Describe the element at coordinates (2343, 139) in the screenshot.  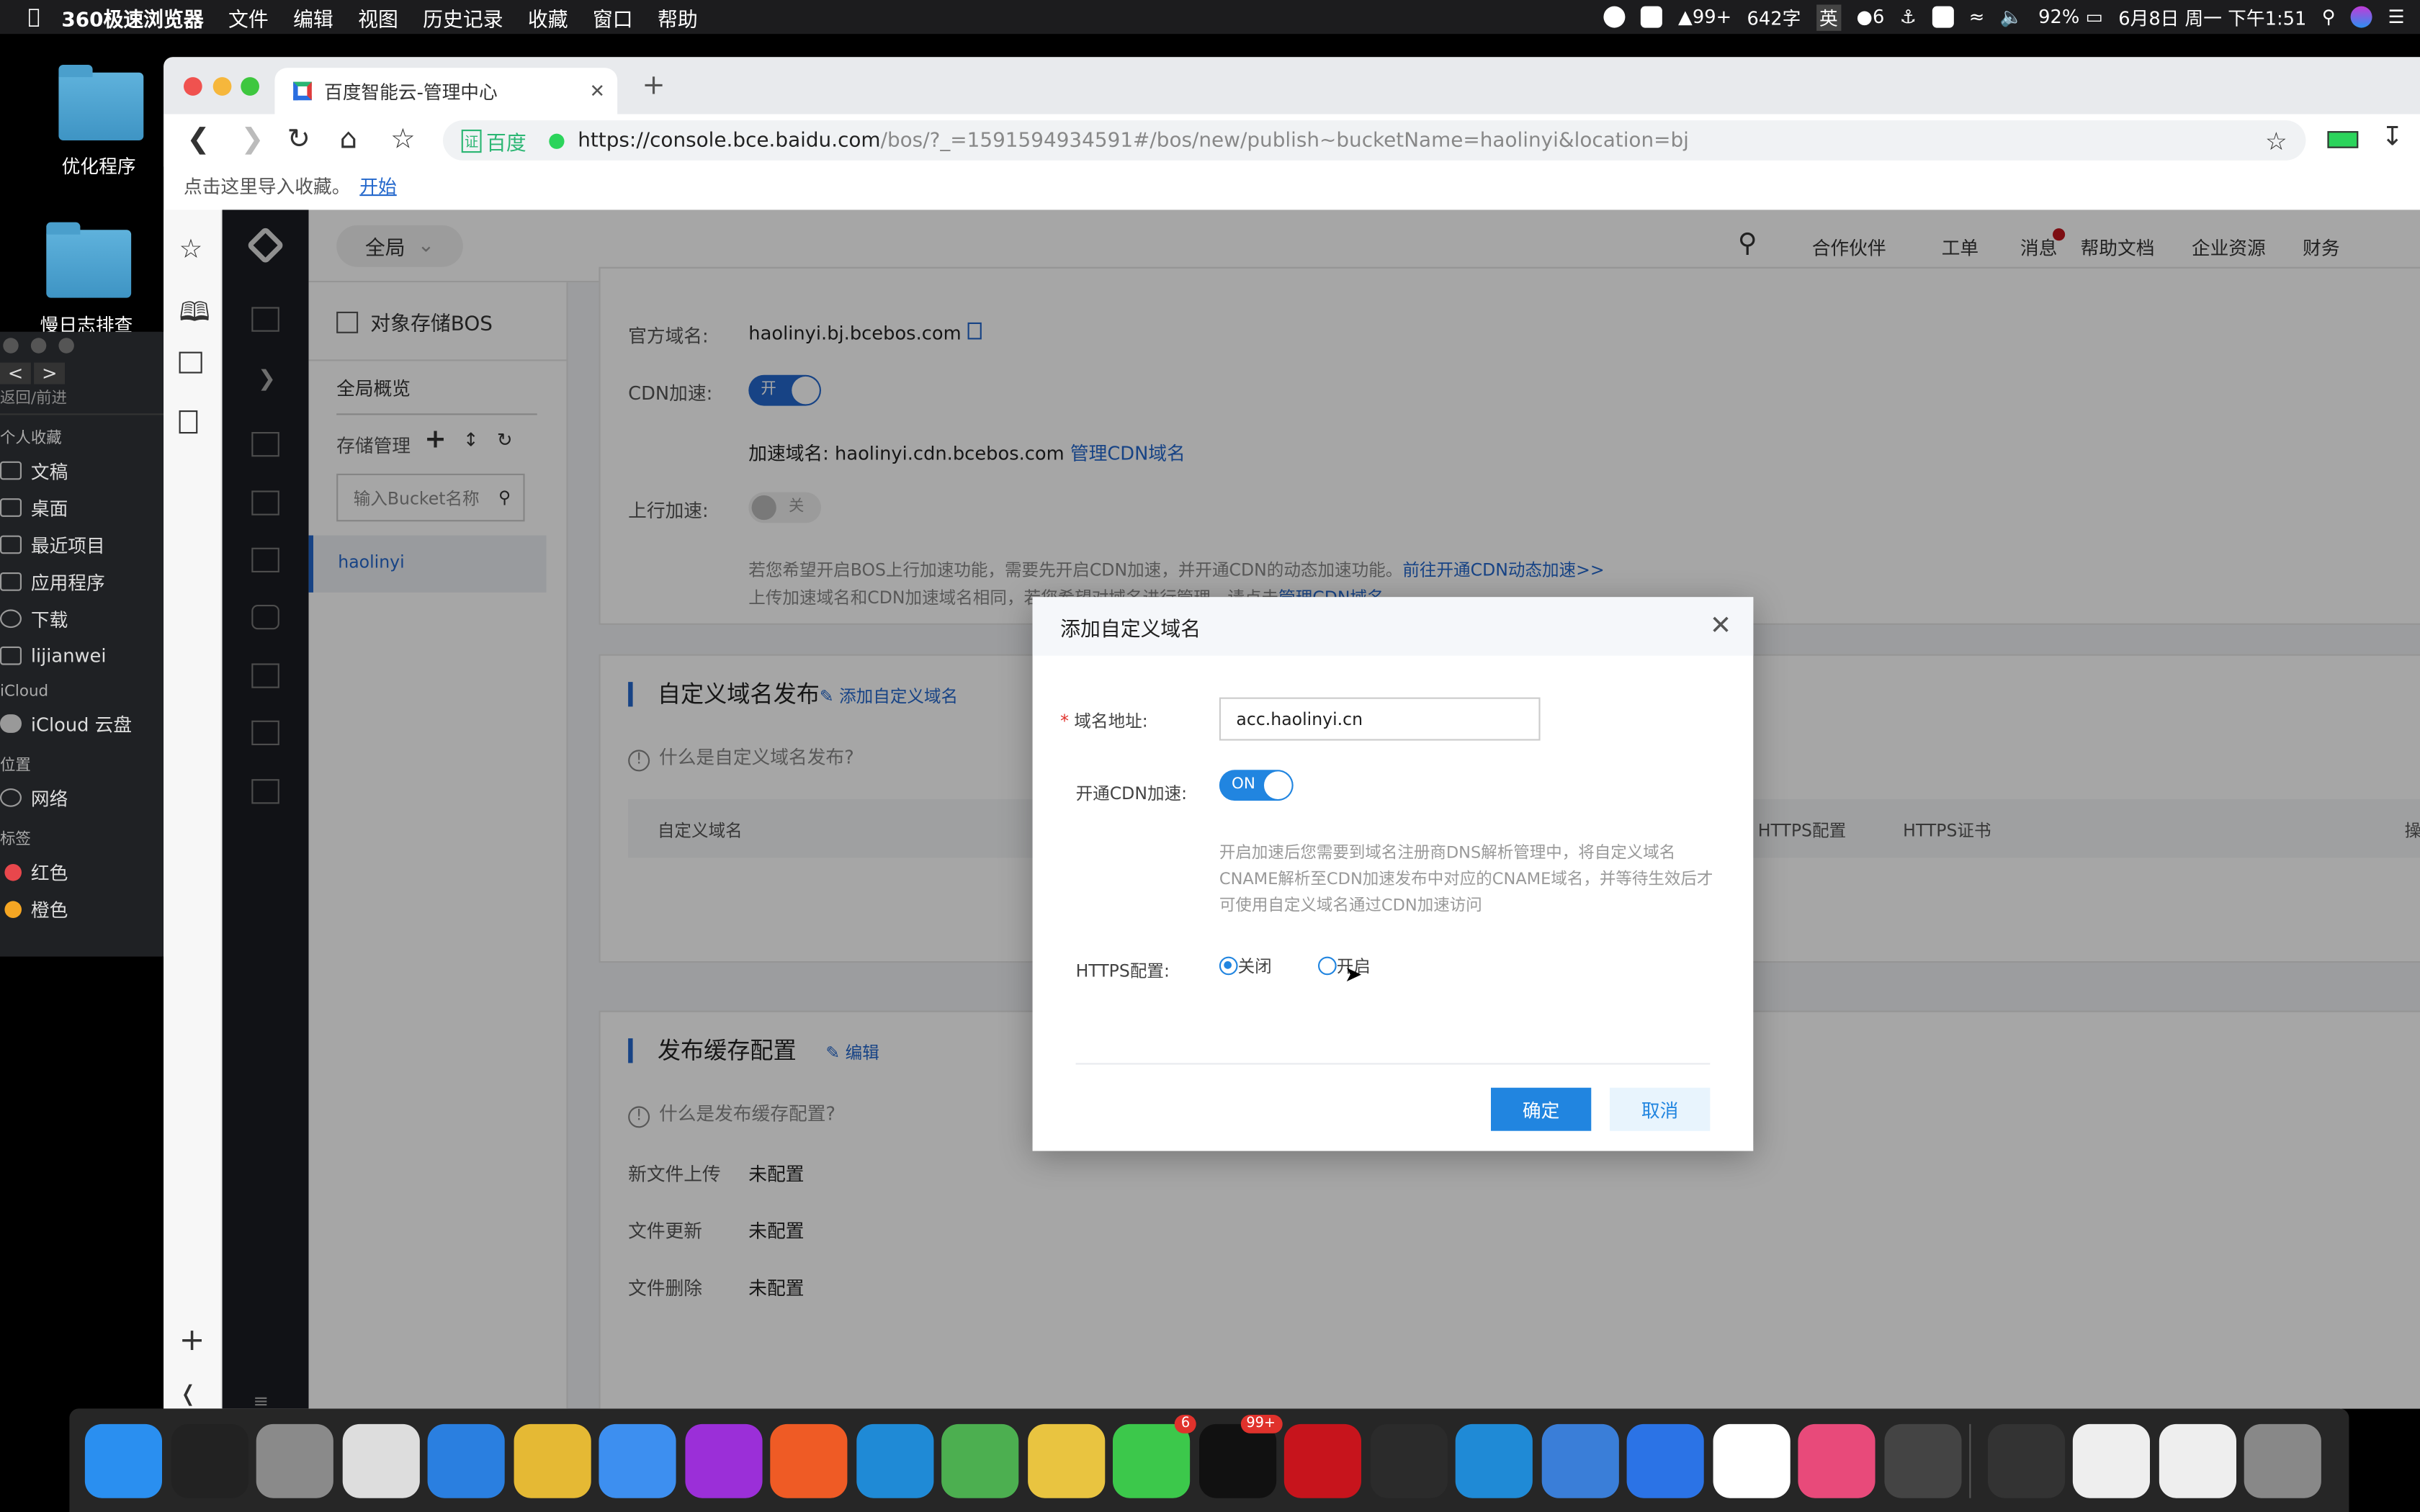
I see `battery-extension-icon` at that location.